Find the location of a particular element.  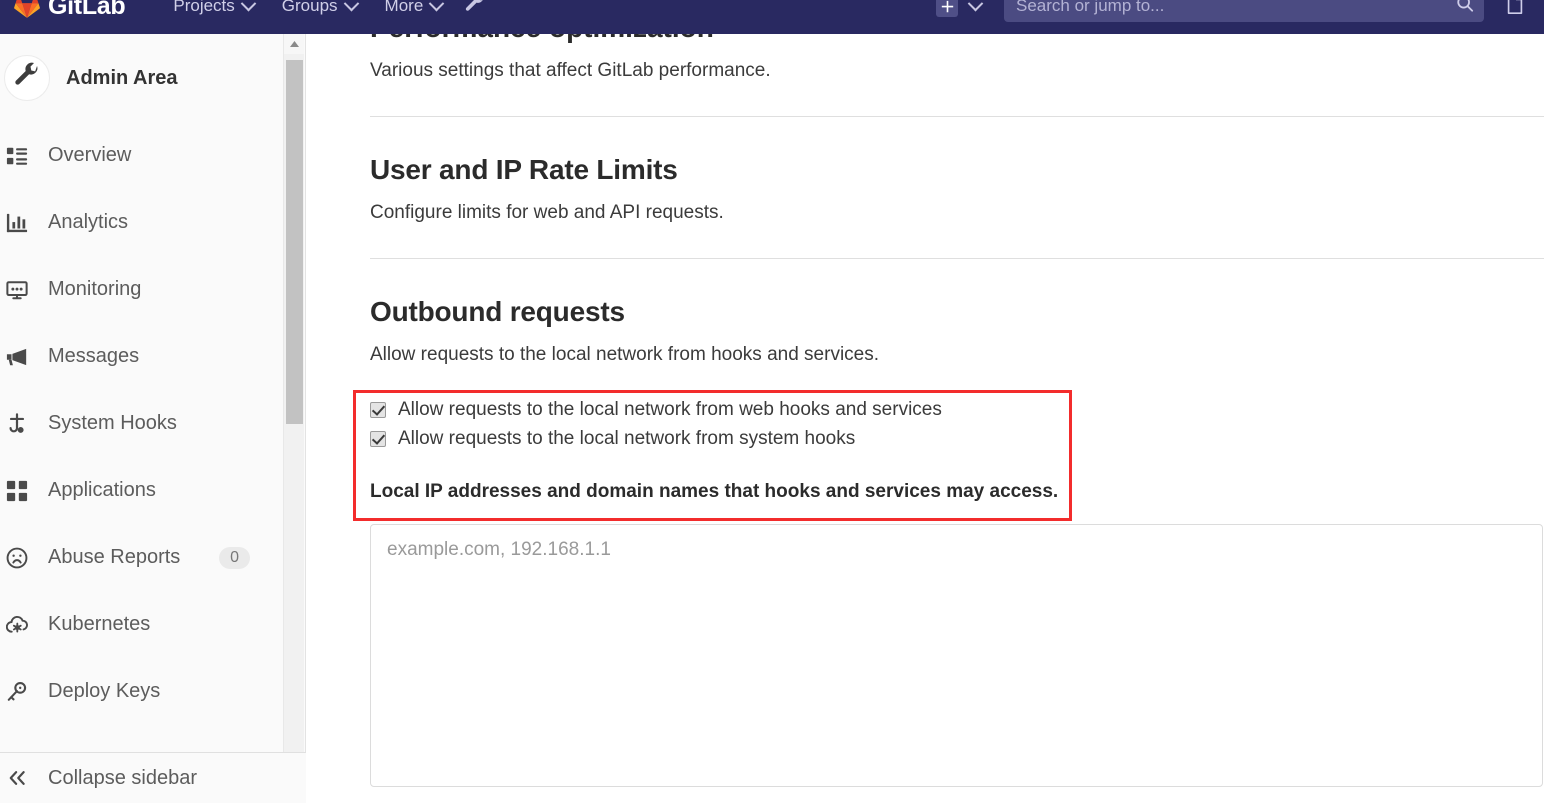

overview-list-icon is located at coordinates (17, 156).